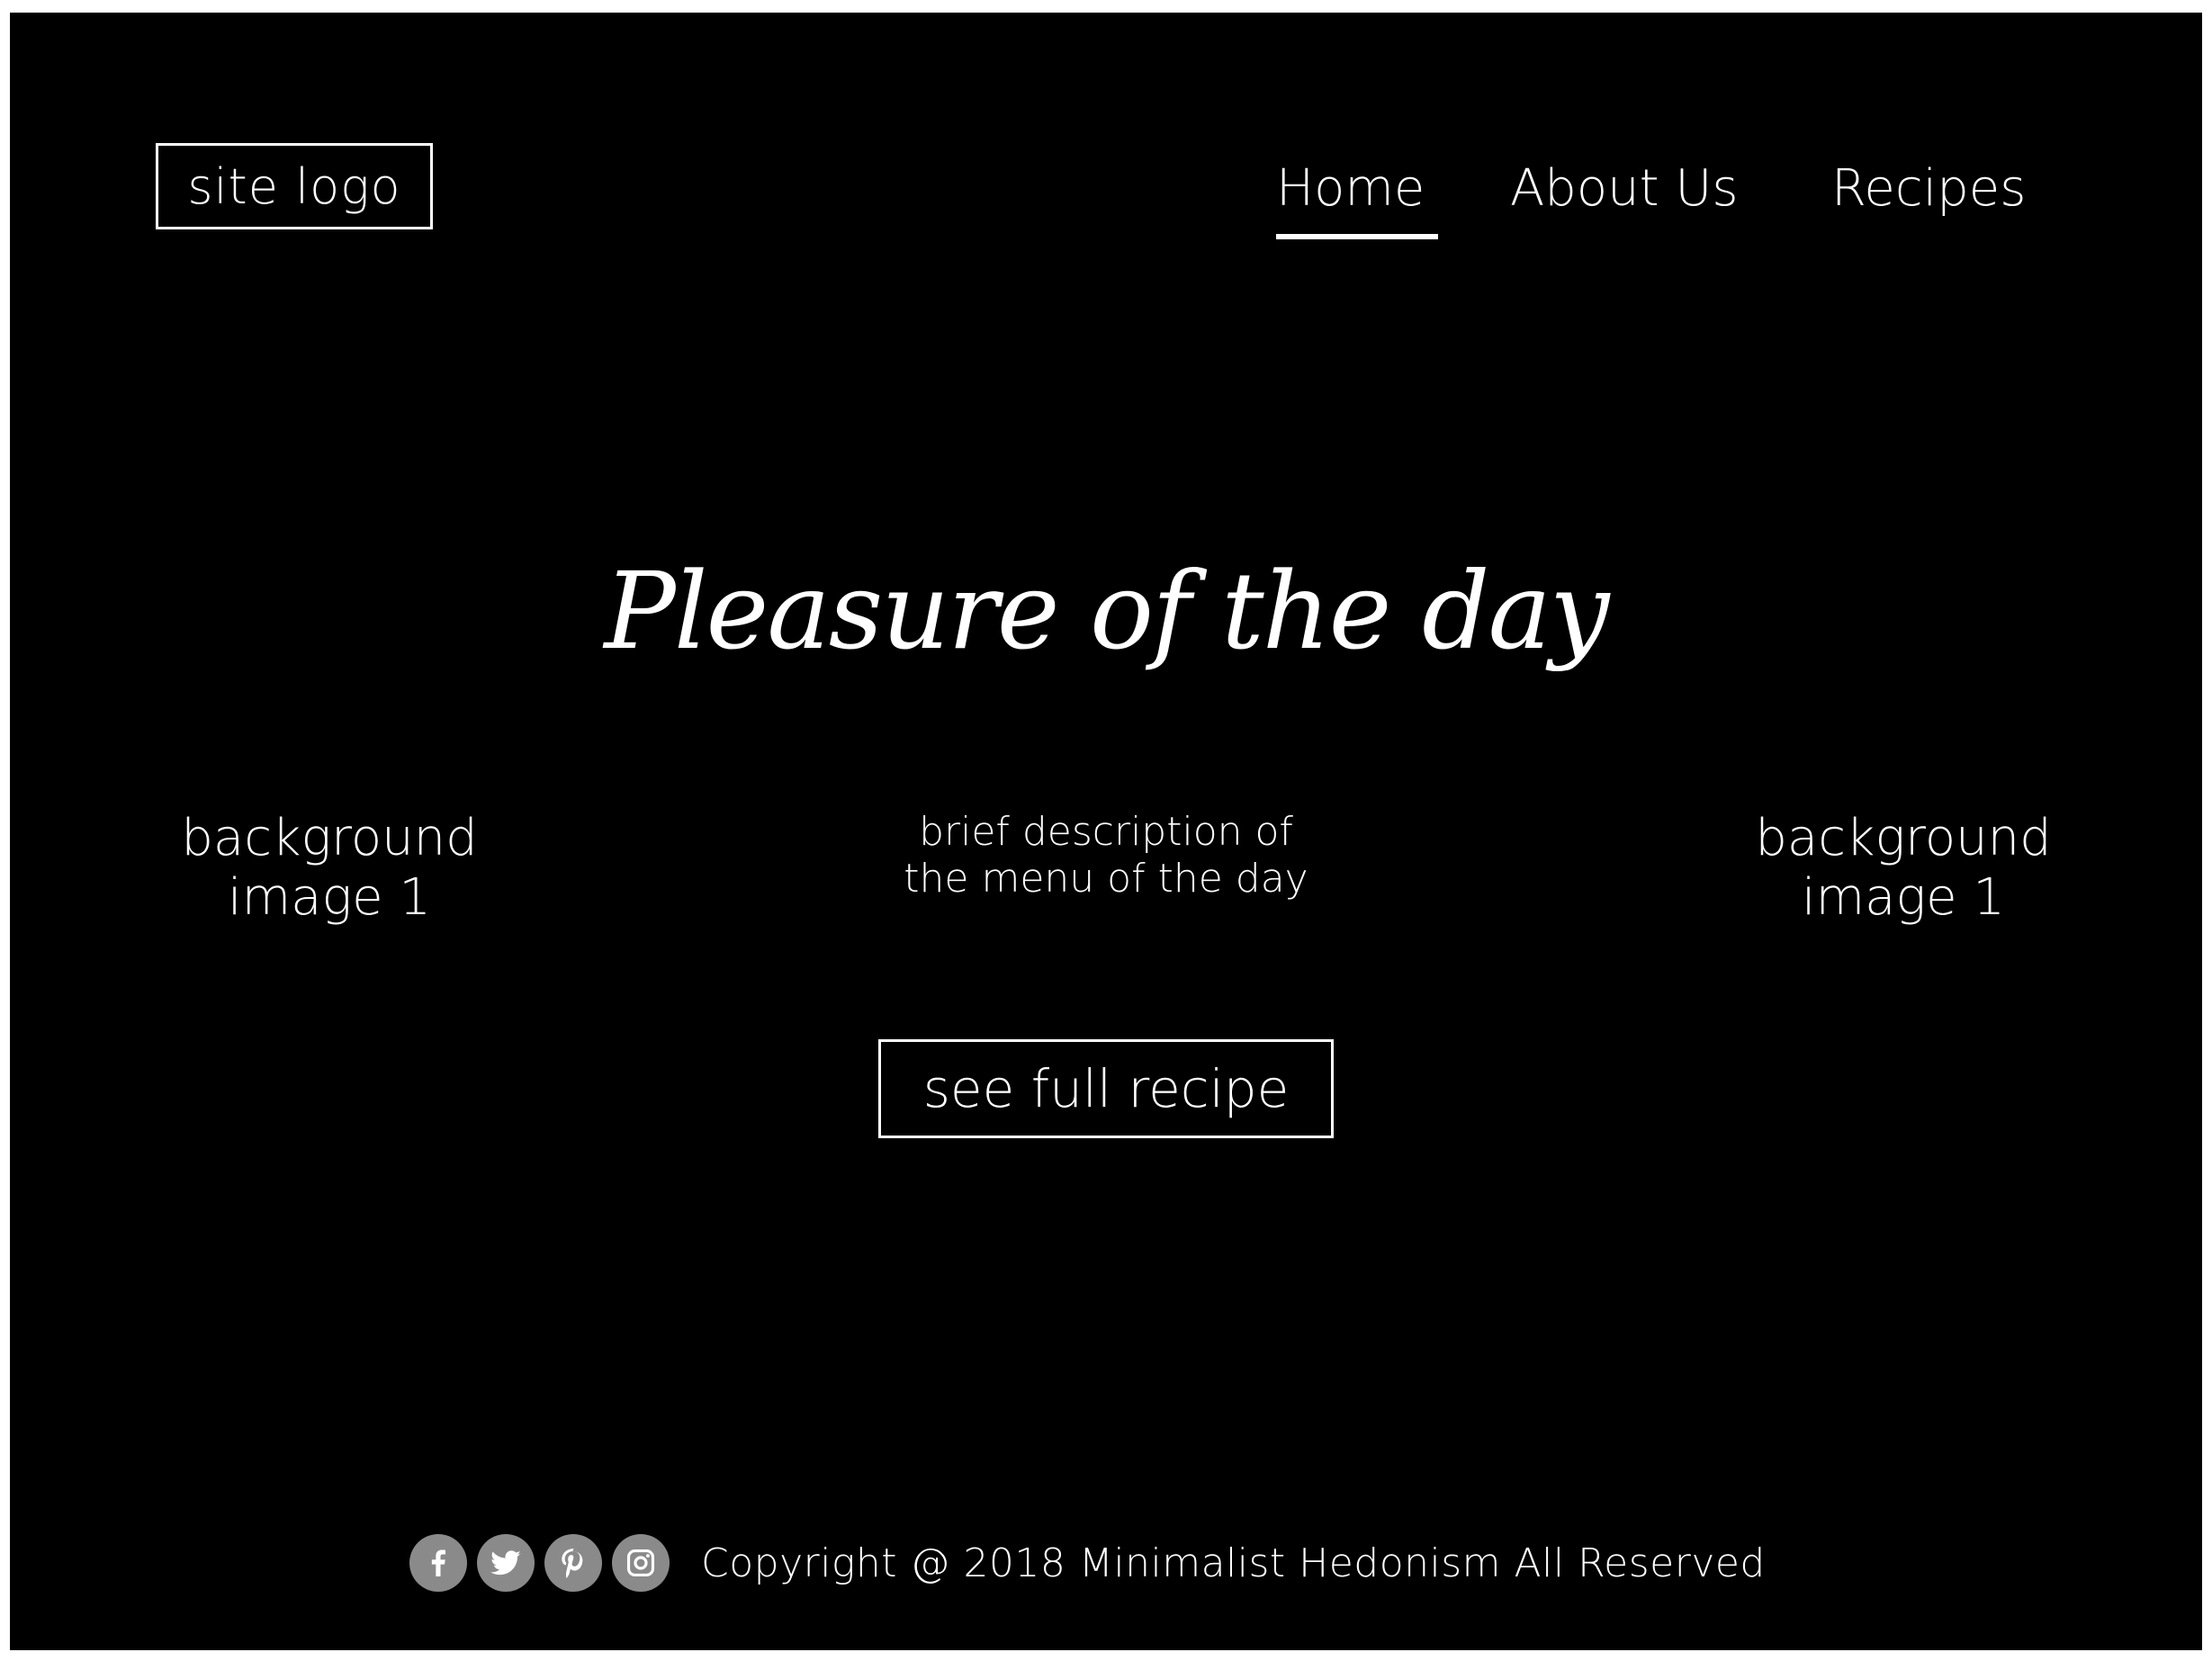  I want to click on pinterest-icon, so click(573, 1563).